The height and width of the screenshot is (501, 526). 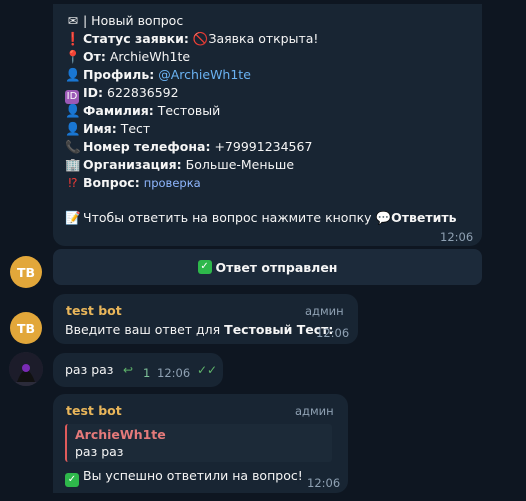 I want to click on org-row: 🏢 Организация: Больше-Меньше, so click(x=180, y=164).